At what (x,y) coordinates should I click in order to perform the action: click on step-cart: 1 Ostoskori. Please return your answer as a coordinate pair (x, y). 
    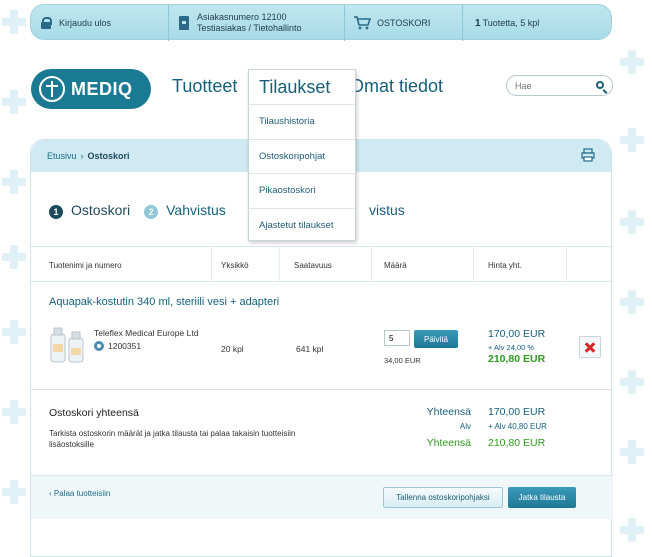
    Looking at the image, I should click on (89, 210).